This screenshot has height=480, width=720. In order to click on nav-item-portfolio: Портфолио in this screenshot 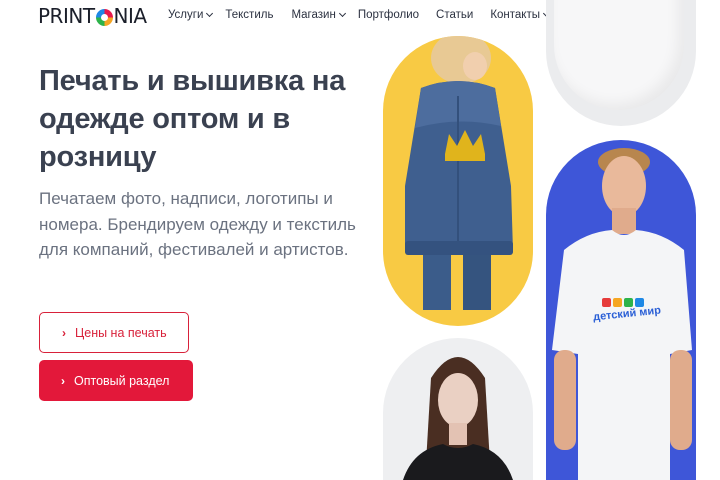, I will do `click(388, 15)`.